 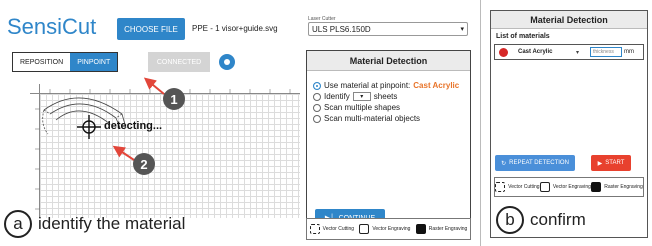 I want to click on material-row: Cast Acrylic ▾ thickness mm, so click(x=569, y=52).